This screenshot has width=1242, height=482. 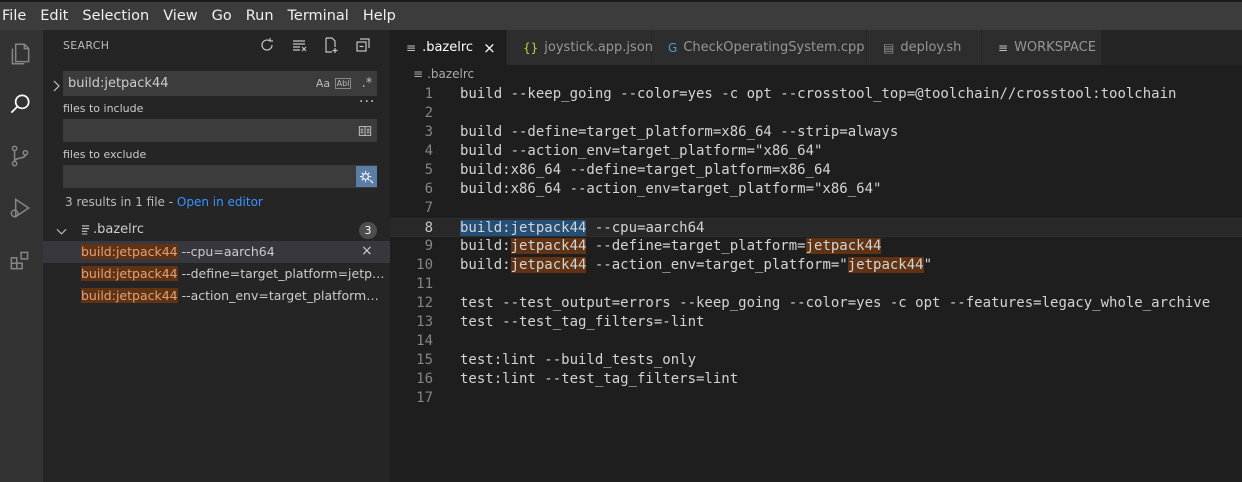 I want to click on code-line: 17, so click(x=816, y=398).